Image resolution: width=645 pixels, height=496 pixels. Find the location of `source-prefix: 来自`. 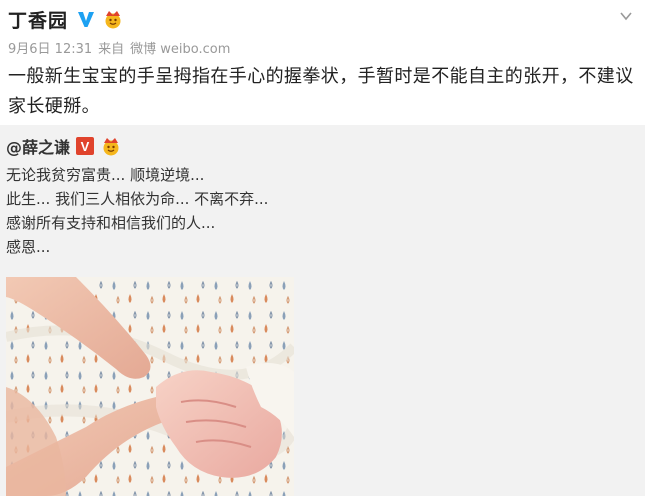

source-prefix: 来自 is located at coordinates (111, 49).